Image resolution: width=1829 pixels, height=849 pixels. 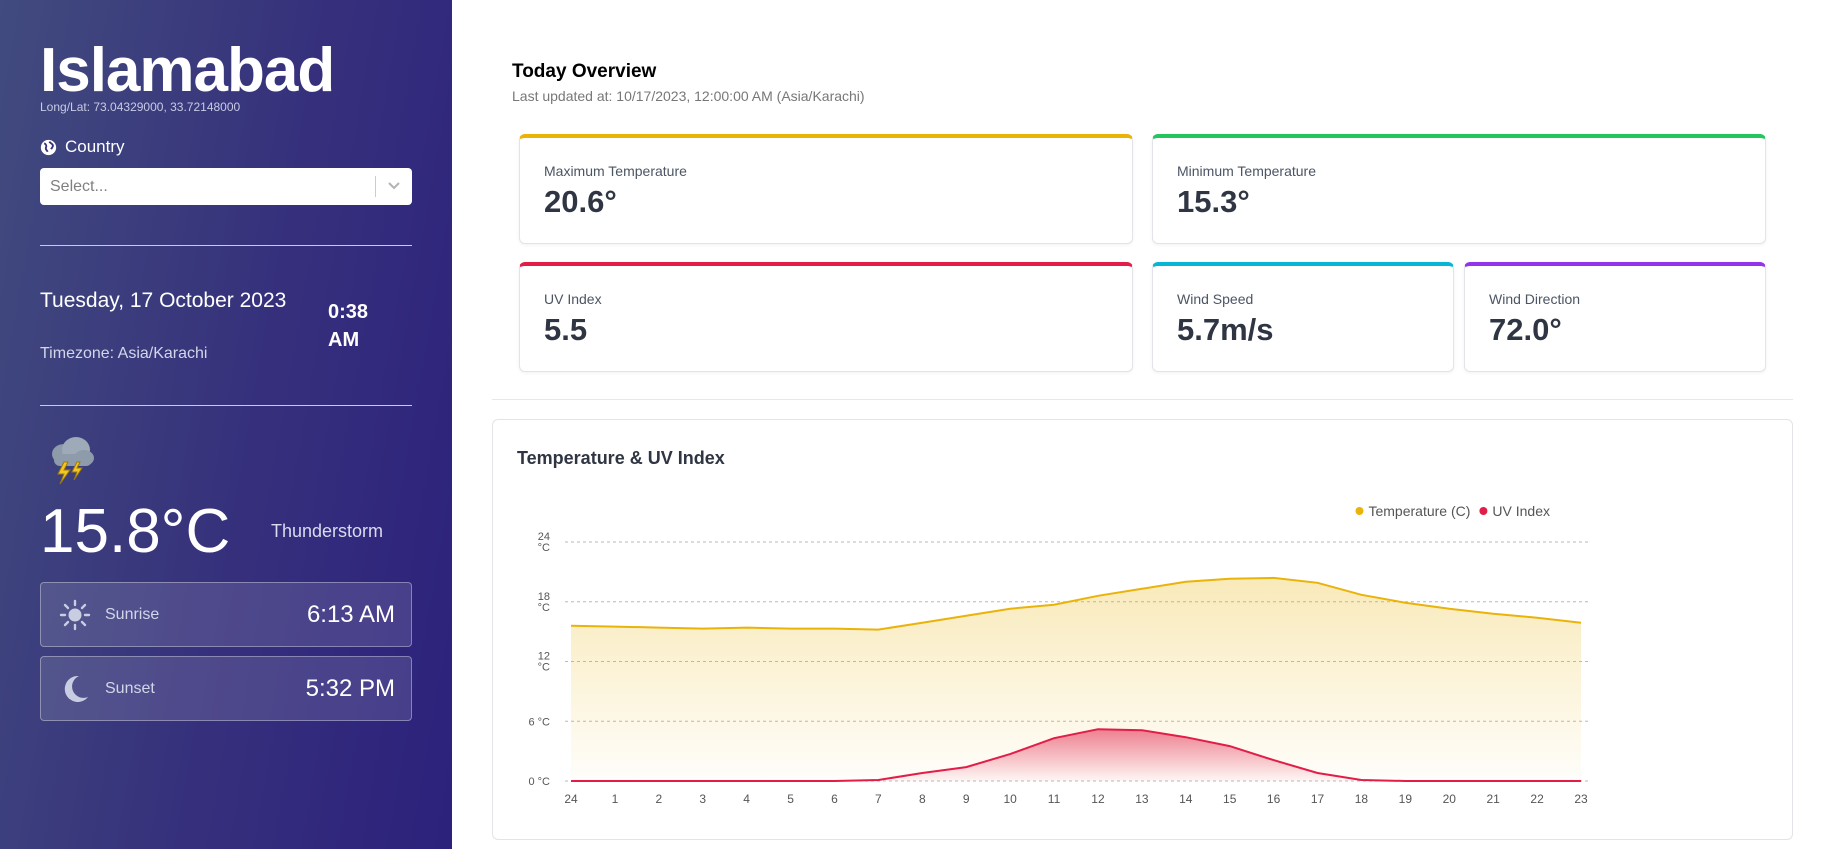 I want to click on x-tick-label: 19, so click(x=1406, y=799).